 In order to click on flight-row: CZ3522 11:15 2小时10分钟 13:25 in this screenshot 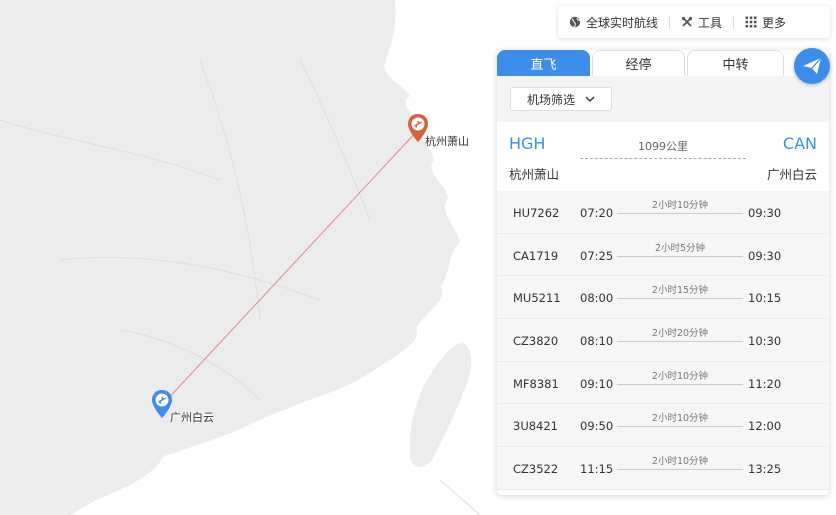, I will do `click(663, 468)`.